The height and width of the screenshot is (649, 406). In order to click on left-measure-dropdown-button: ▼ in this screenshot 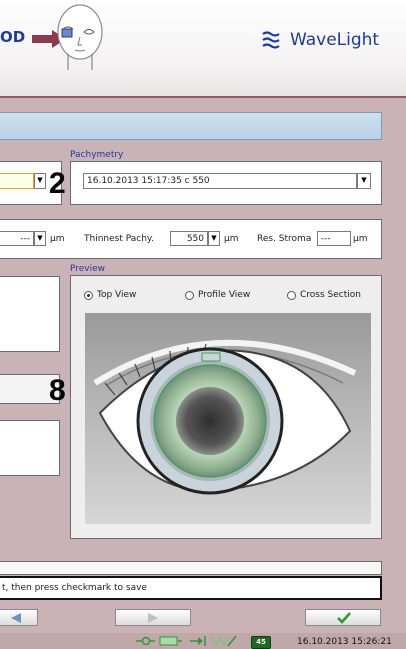, I will do `click(40, 238)`.